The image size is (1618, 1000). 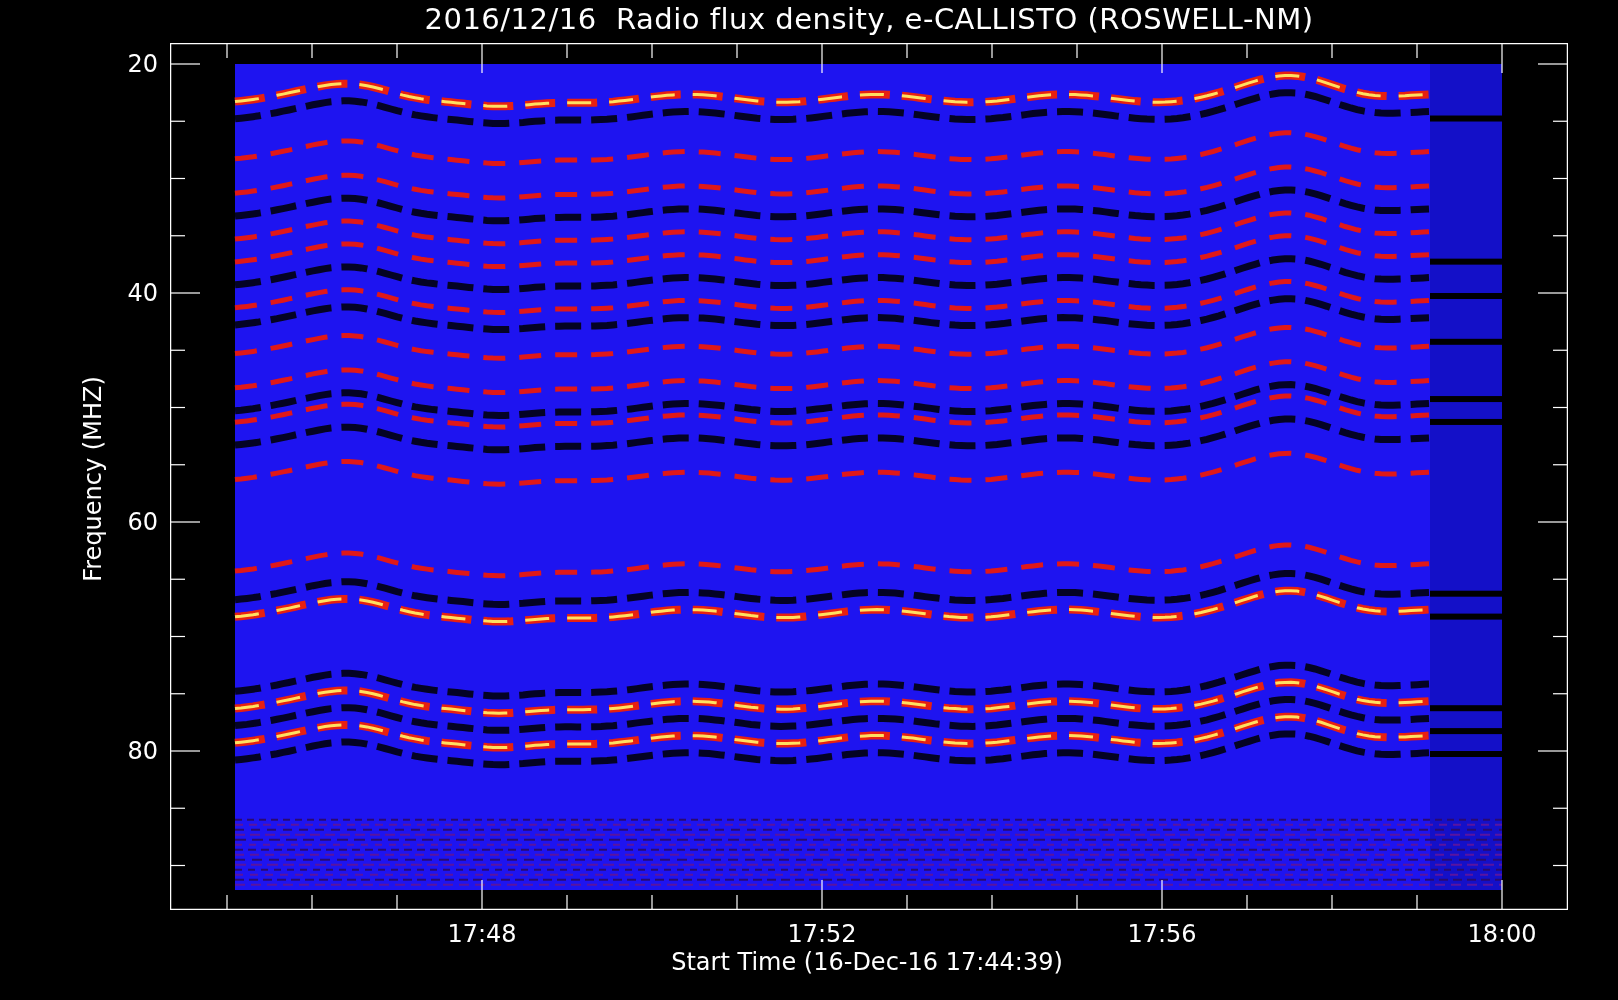 I want to click on x-axis-label: Start Time (16-Dec-16 17:44:39), so click(x=867, y=962).